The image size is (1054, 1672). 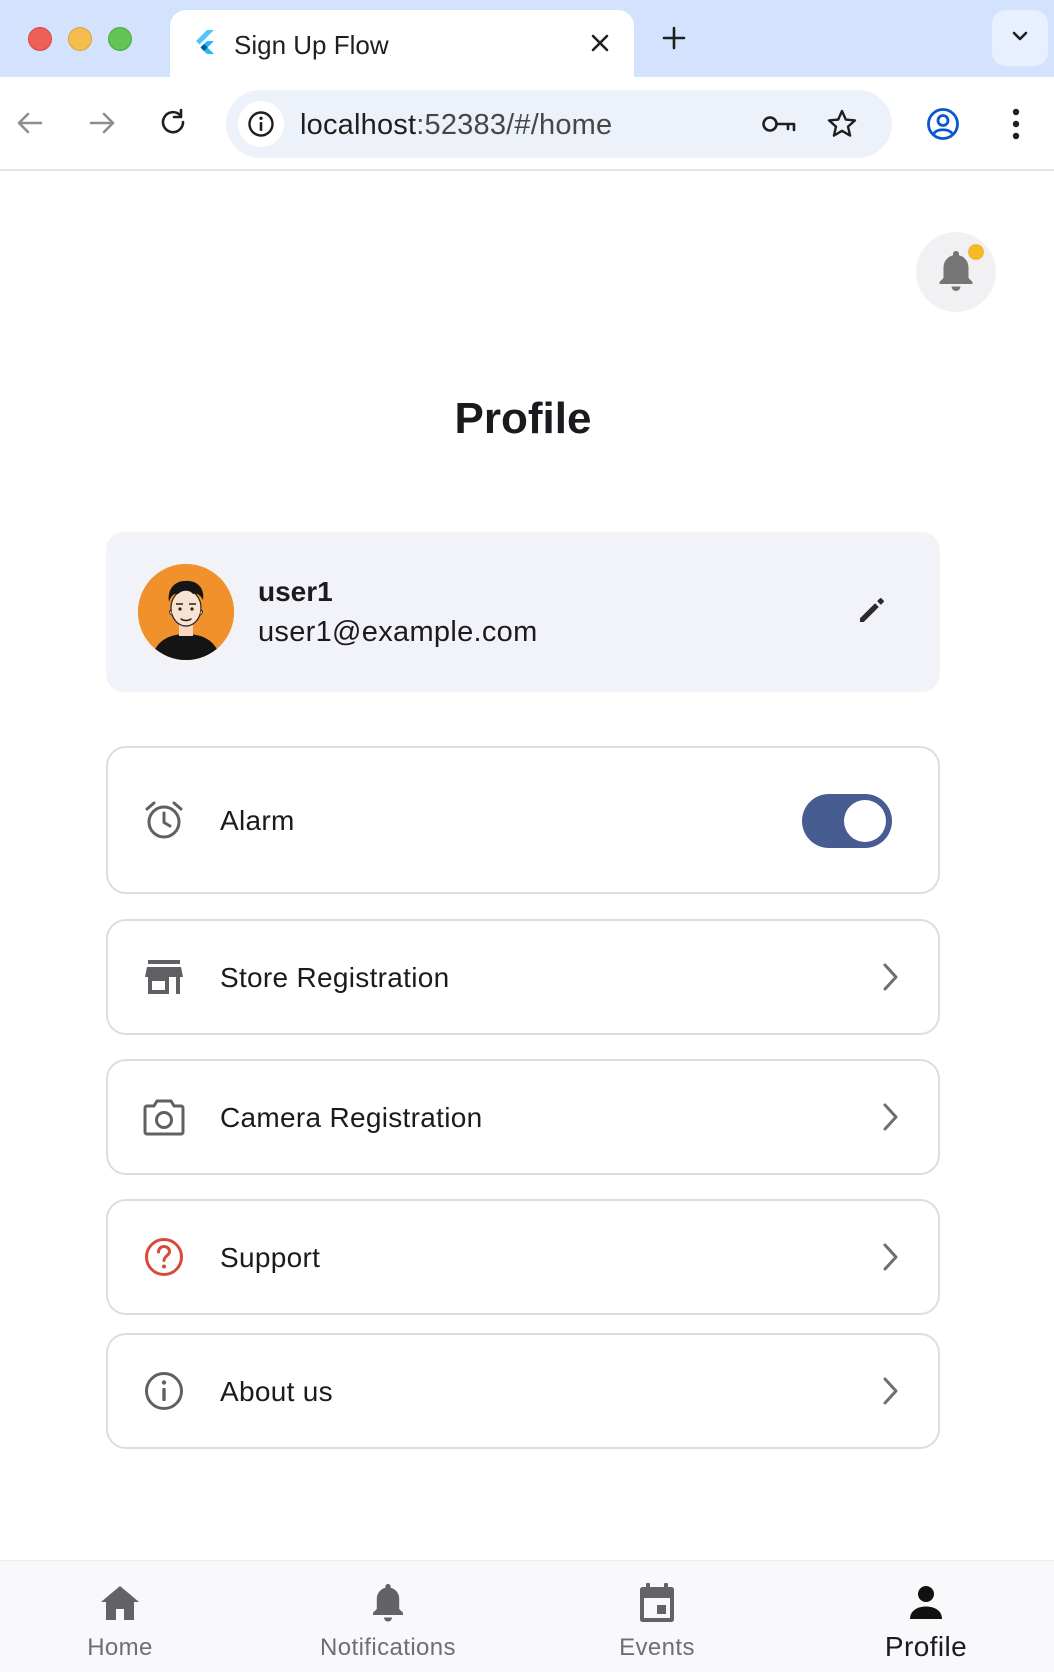 I want to click on nav-tab-home: Home, so click(x=120, y=1616).